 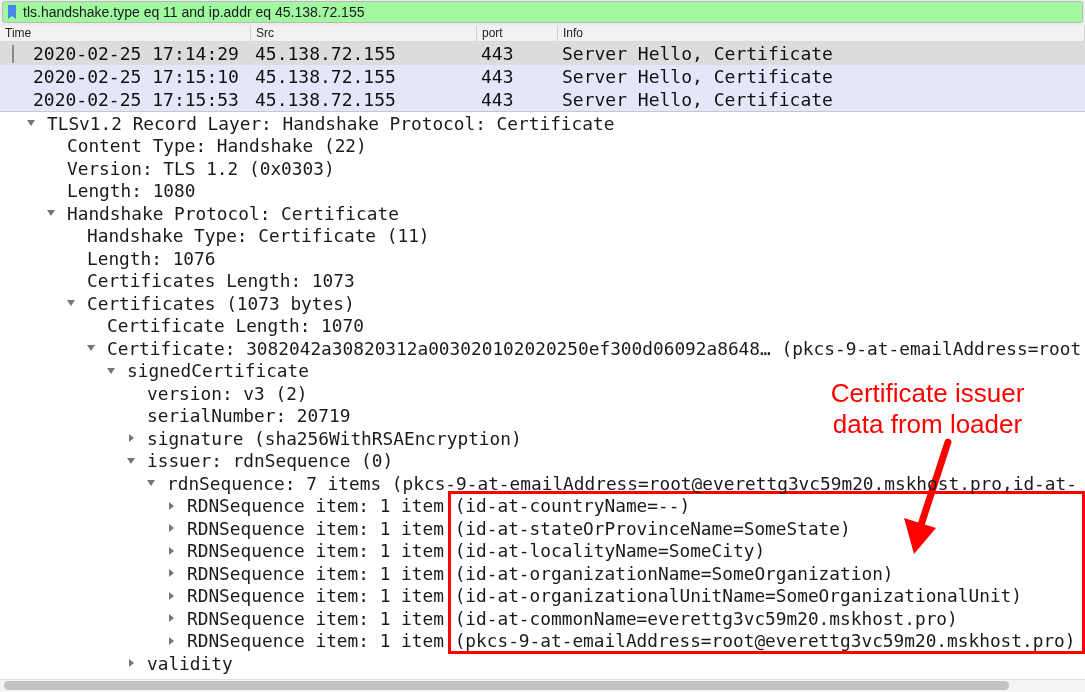 What do you see at coordinates (249, 416) in the screenshot?
I see `tree-item: serialNumber: 20719` at bounding box center [249, 416].